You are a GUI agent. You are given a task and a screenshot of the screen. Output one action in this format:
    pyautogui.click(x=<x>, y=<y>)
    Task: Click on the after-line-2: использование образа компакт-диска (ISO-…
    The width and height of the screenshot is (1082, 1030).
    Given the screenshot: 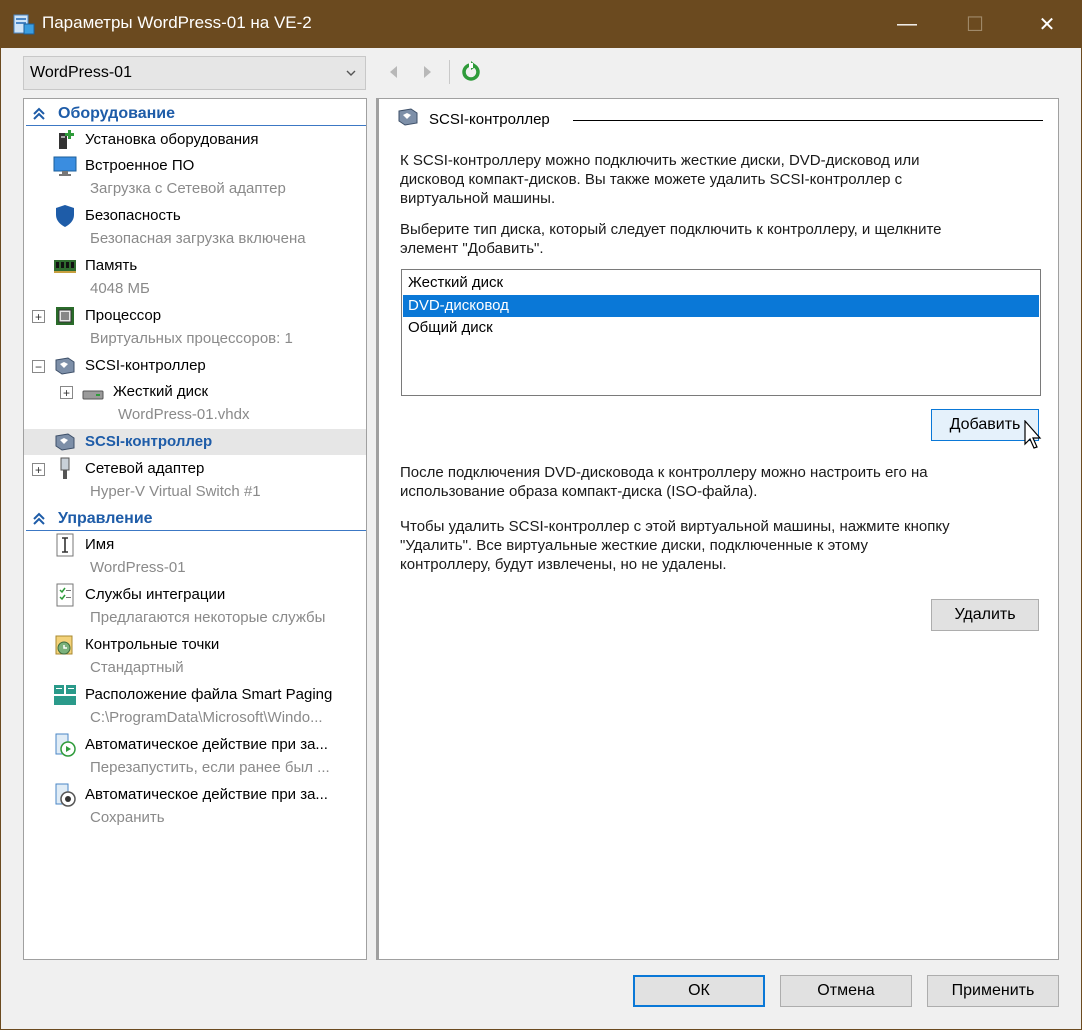 What is the action you would take?
    pyautogui.click(x=579, y=491)
    